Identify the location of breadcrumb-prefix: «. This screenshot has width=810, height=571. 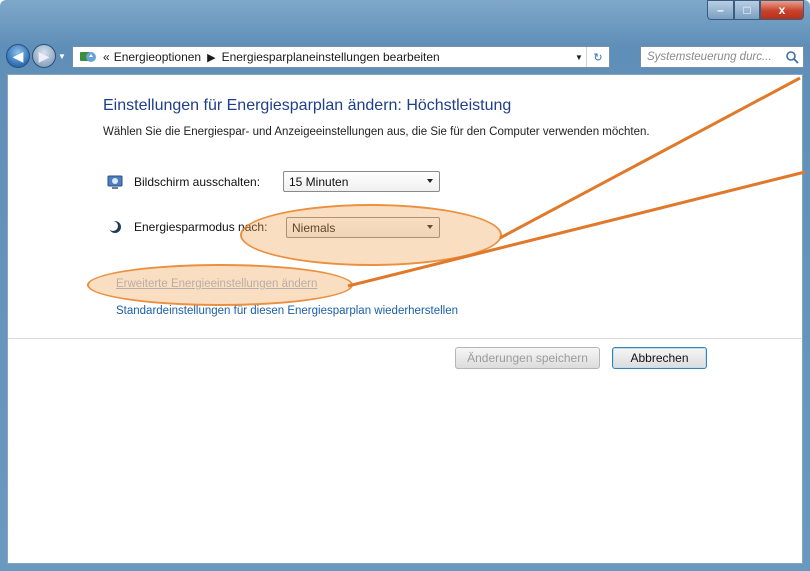
(106, 57).